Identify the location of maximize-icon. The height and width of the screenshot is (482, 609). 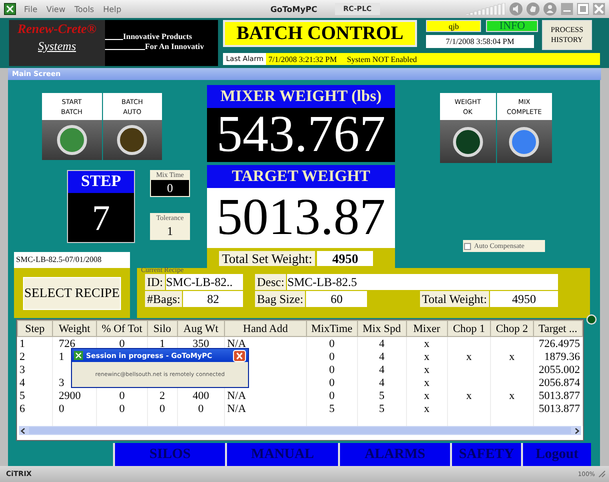
(583, 9).